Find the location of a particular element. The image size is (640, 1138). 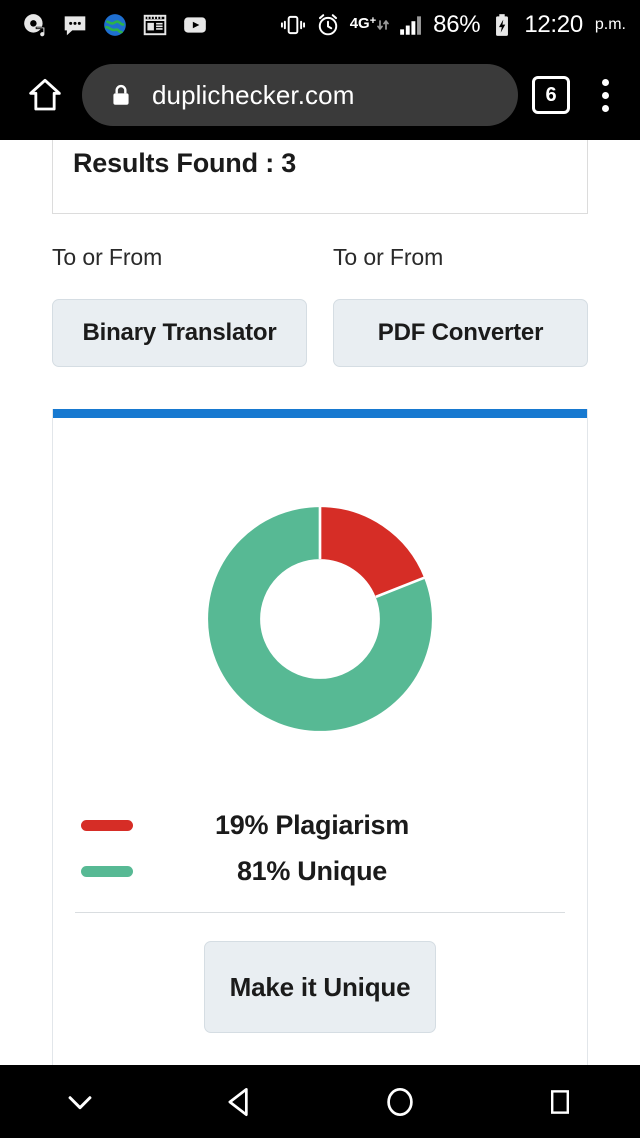

url-text: duplichecker.com is located at coordinates (253, 94).